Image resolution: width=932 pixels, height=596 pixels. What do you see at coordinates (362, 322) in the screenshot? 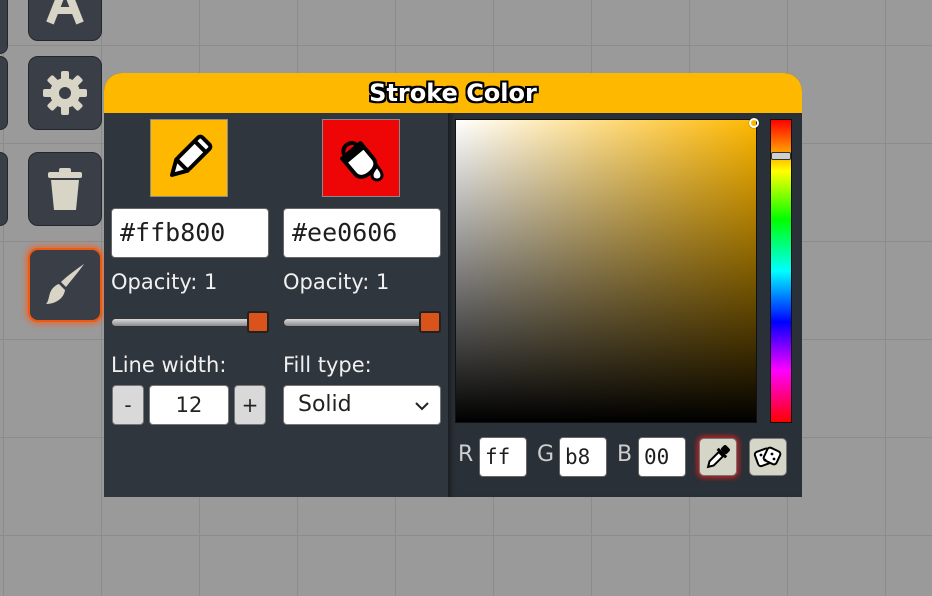
I see `fill-opacity-slider` at bounding box center [362, 322].